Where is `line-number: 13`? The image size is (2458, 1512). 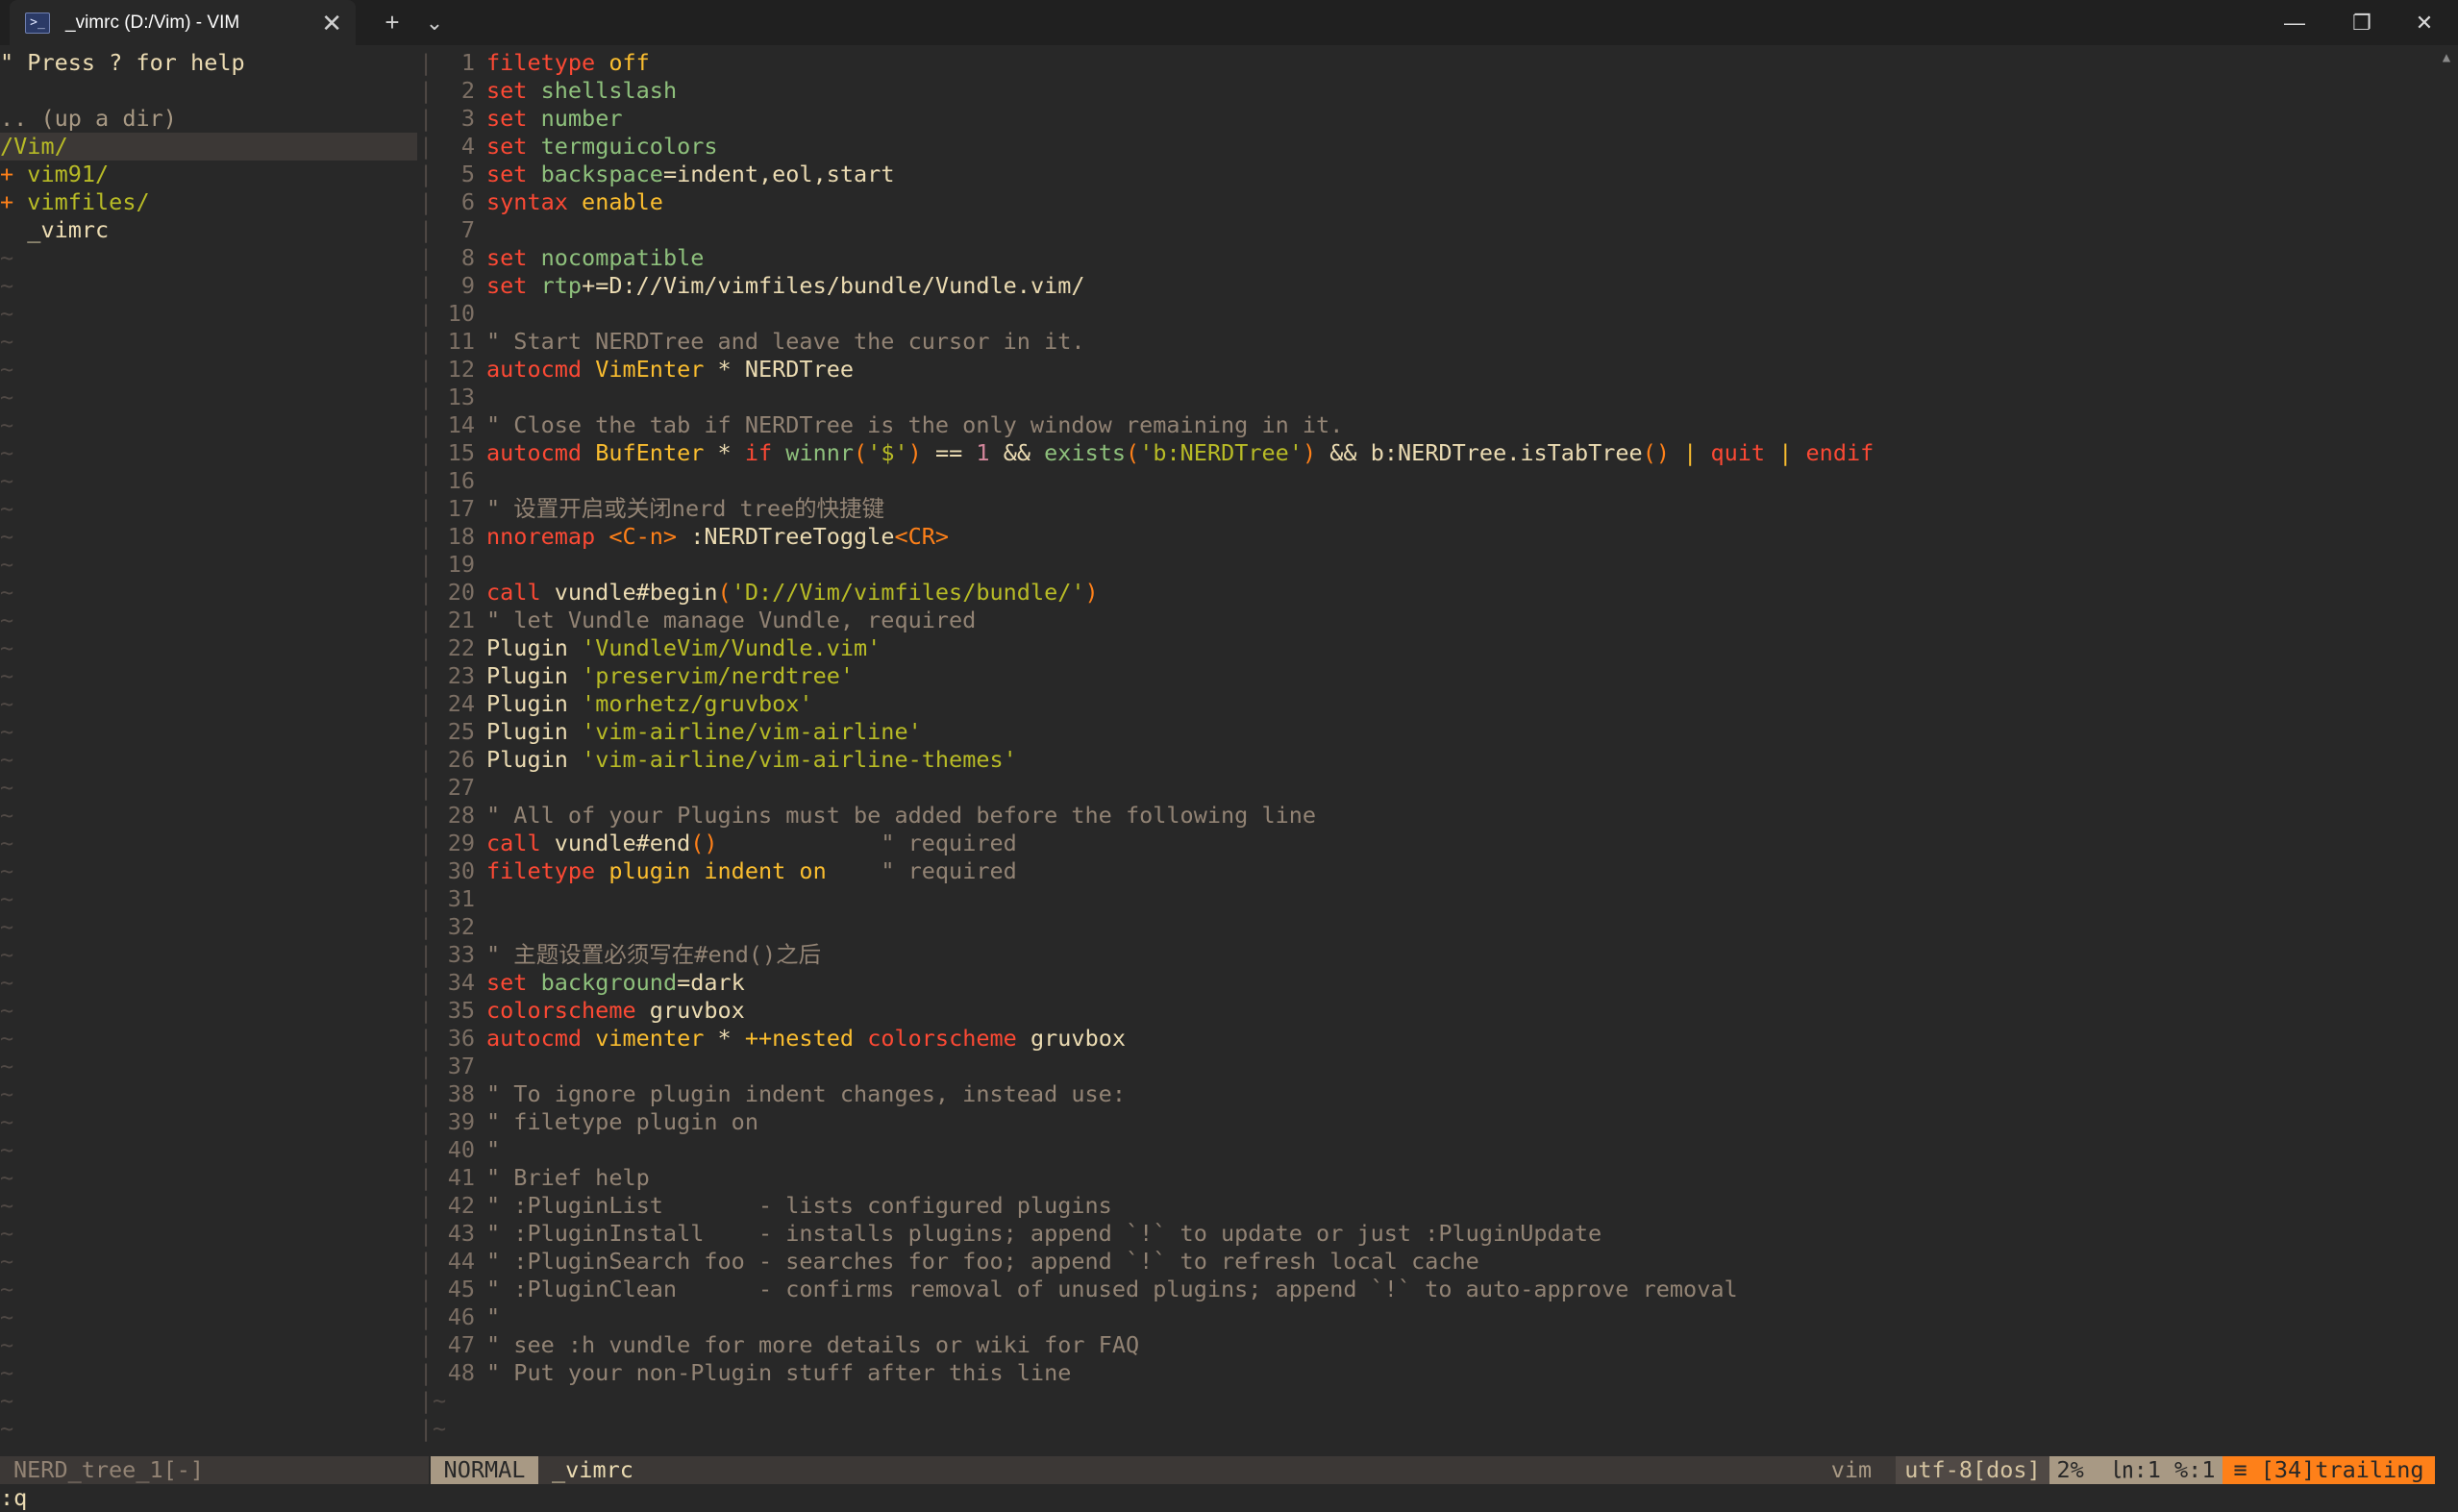
line-number: 13 is located at coordinates (461, 397).